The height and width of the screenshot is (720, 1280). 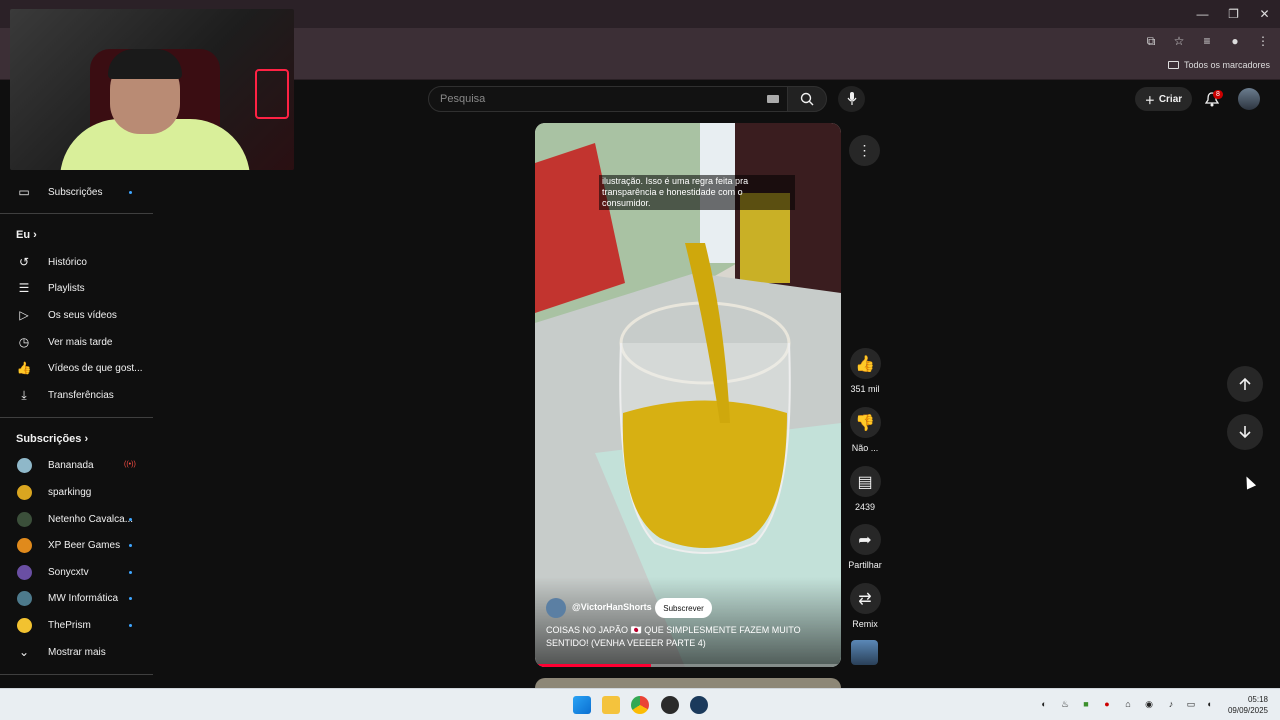 I want to click on you-section-header: Eu ›, so click(x=26, y=235).